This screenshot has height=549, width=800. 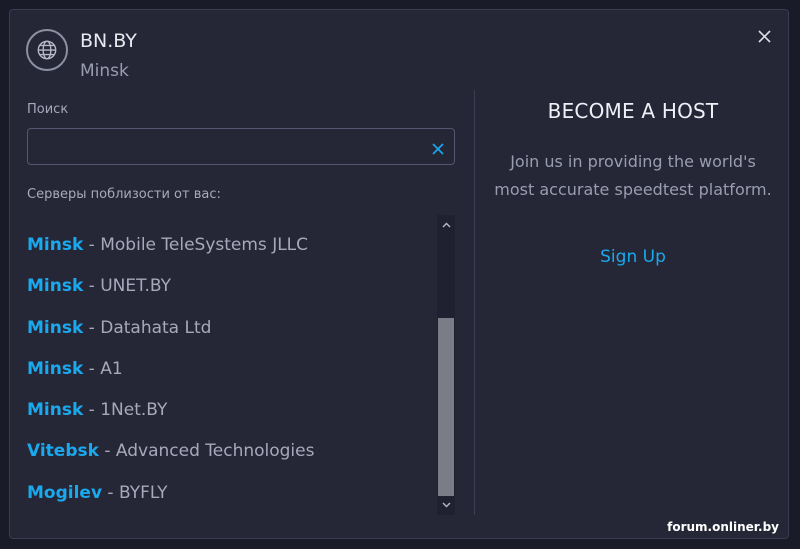 What do you see at coordinates (228, 147) in the screenshot?
I see `search-input` at bounding box center [228, 147].